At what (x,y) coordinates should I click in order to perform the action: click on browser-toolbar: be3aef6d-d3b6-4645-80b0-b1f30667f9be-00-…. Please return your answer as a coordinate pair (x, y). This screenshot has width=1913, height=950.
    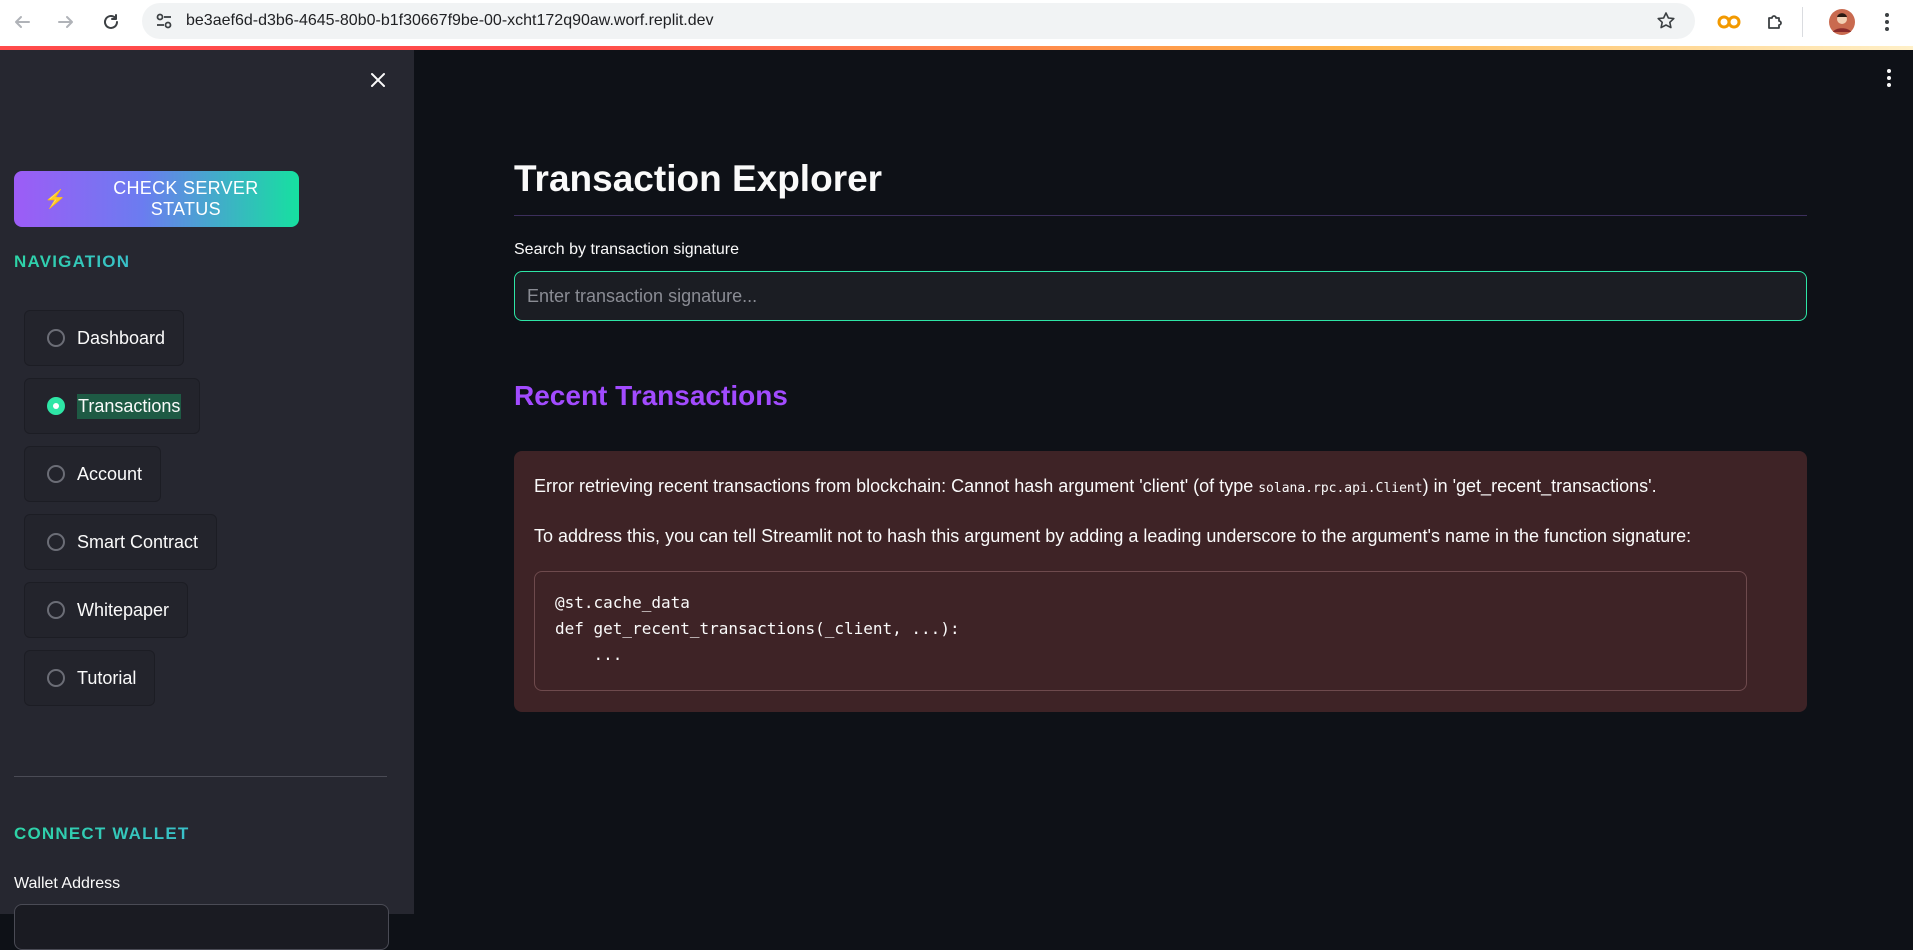
    Looking at the image, I should click on (956, 23).